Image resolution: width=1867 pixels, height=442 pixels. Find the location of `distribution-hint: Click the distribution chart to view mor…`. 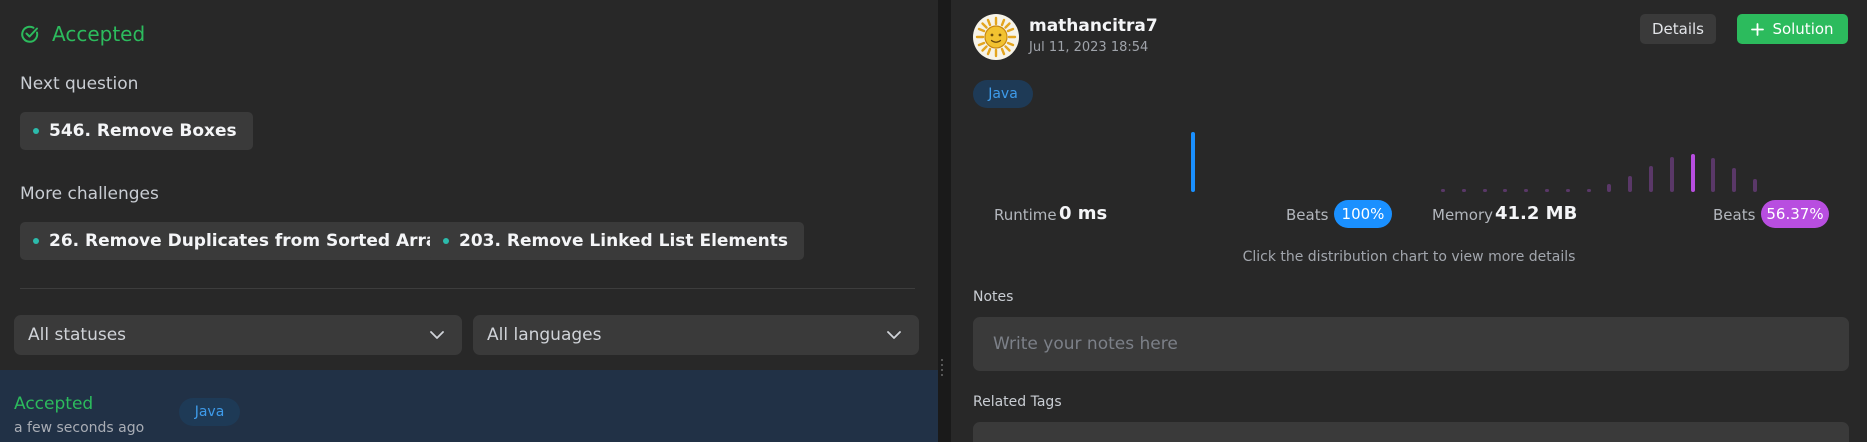

distribution-hint: Click the distribution chart to view mor… is located at coordinates (1409, 257).